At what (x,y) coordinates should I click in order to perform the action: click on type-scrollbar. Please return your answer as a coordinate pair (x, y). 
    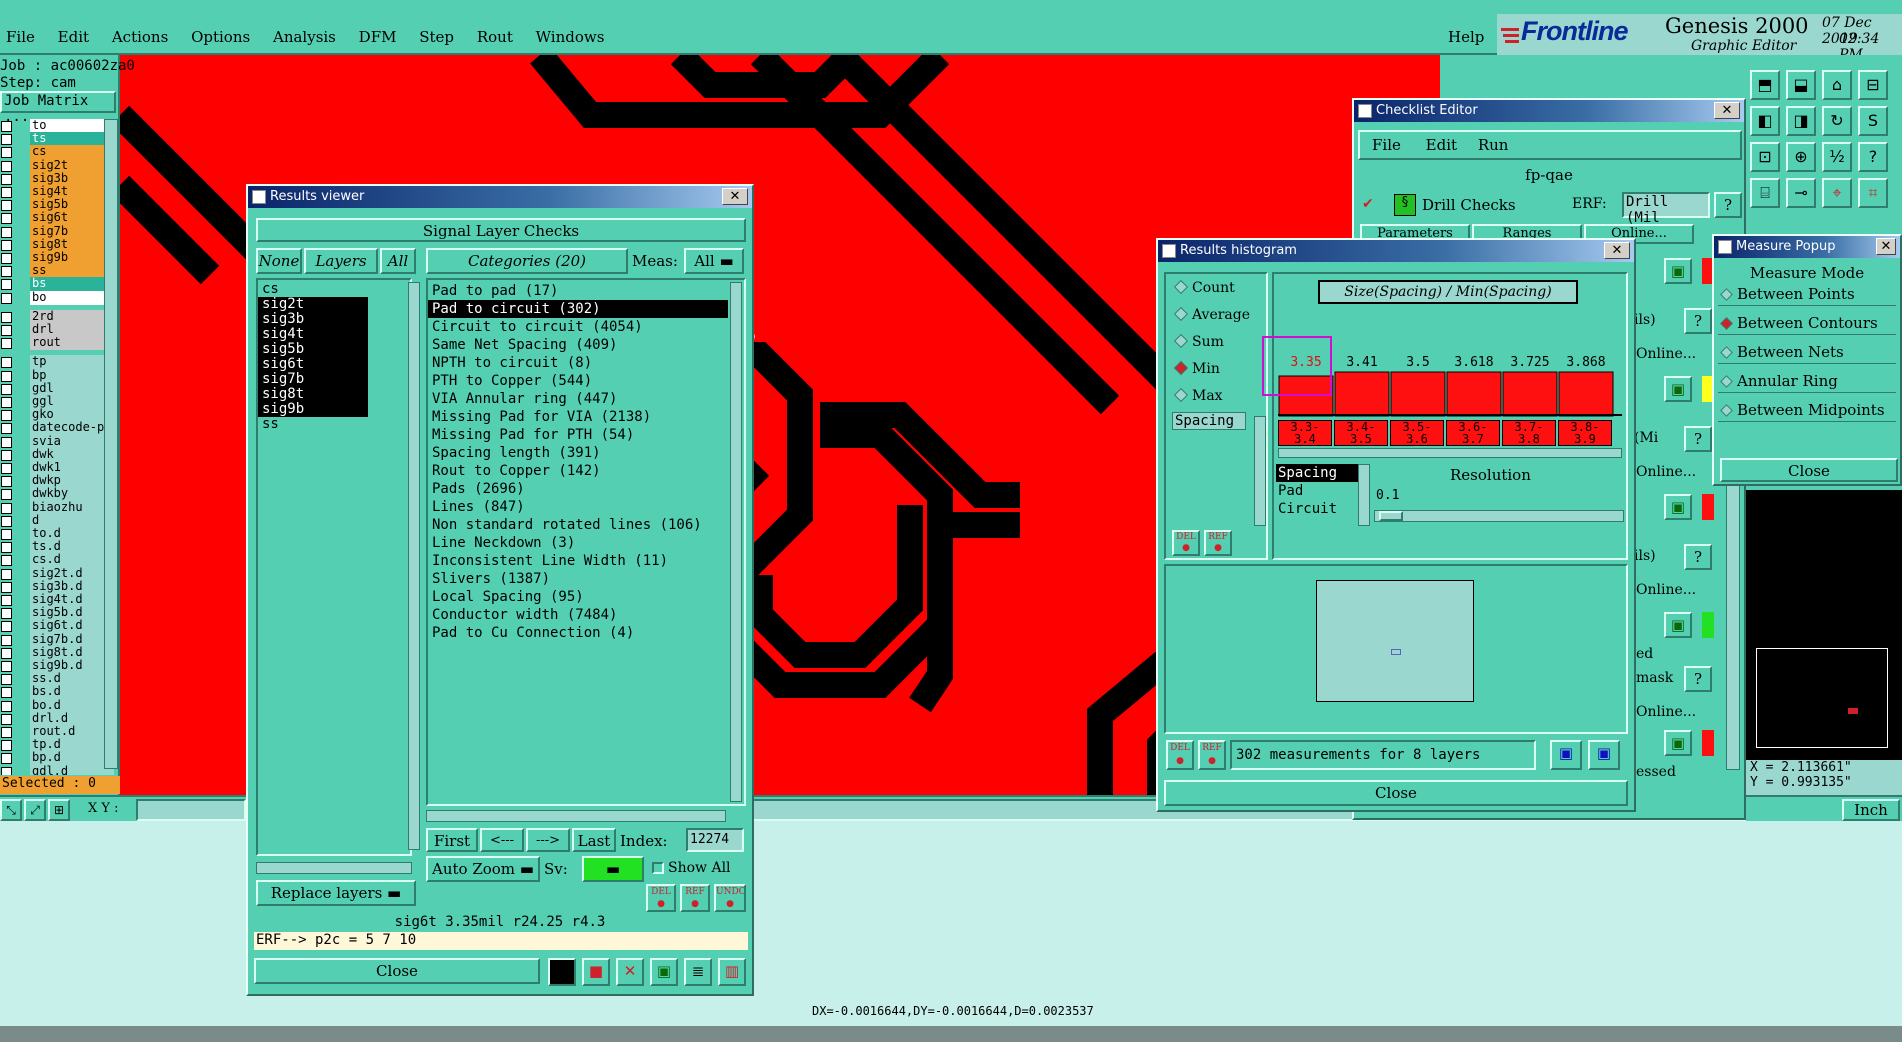
    Looking at the image, I should click on (1364, 495).